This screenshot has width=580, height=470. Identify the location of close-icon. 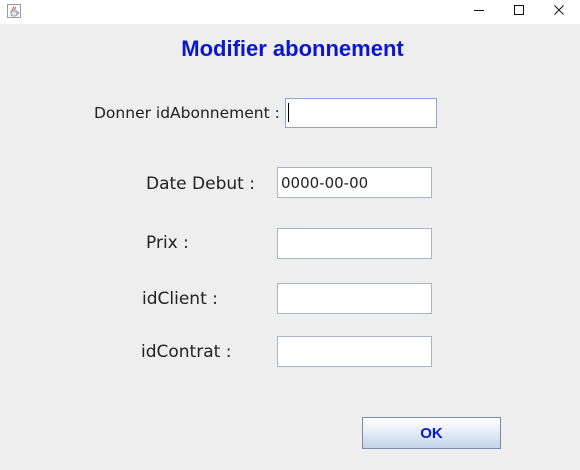
(559, 12).